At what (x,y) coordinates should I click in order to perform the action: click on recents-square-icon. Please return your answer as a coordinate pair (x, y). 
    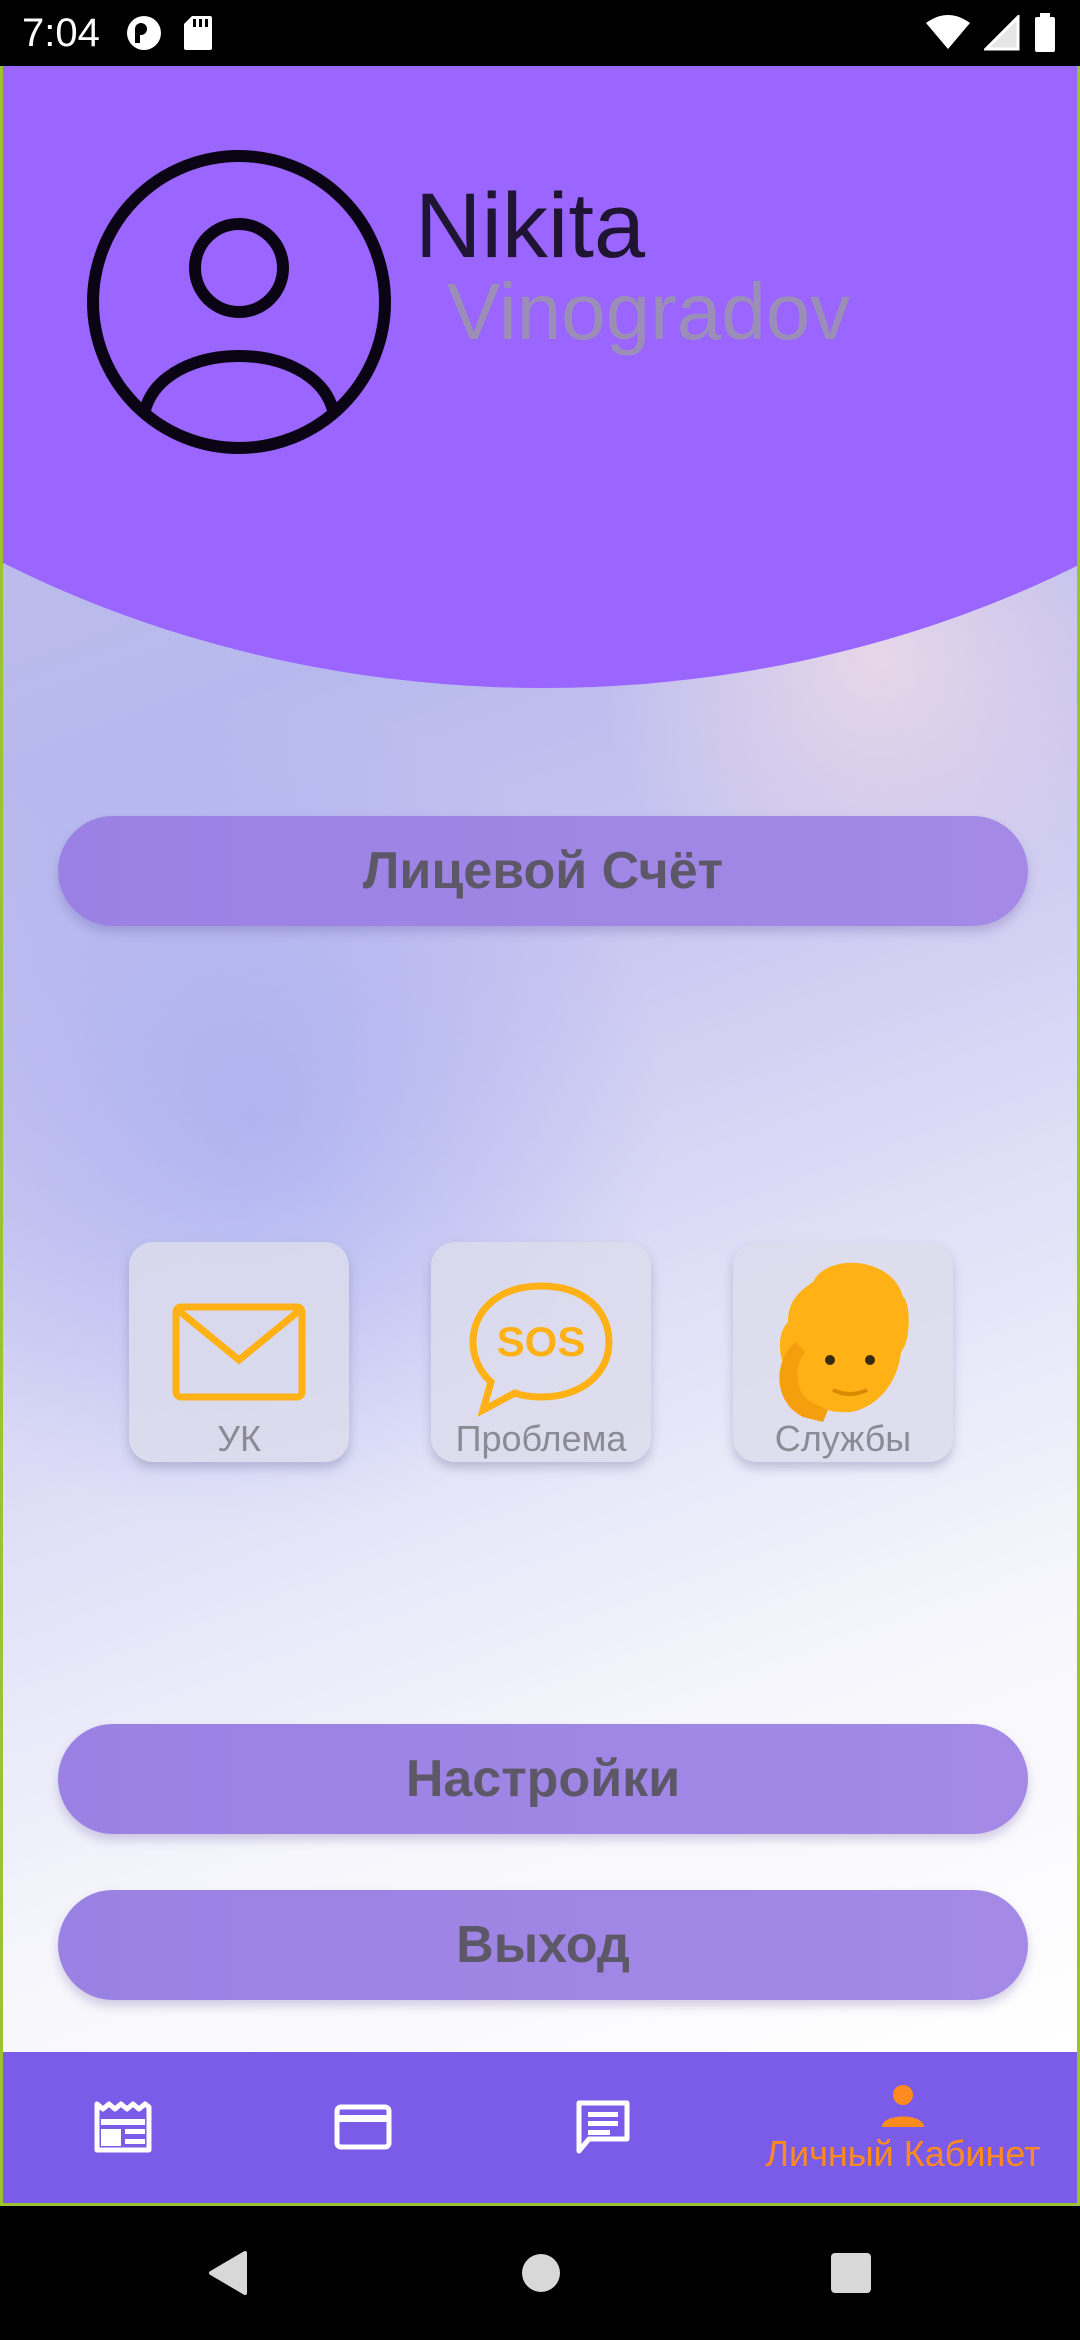
    Looking at the image, I should click on (851, 2273).